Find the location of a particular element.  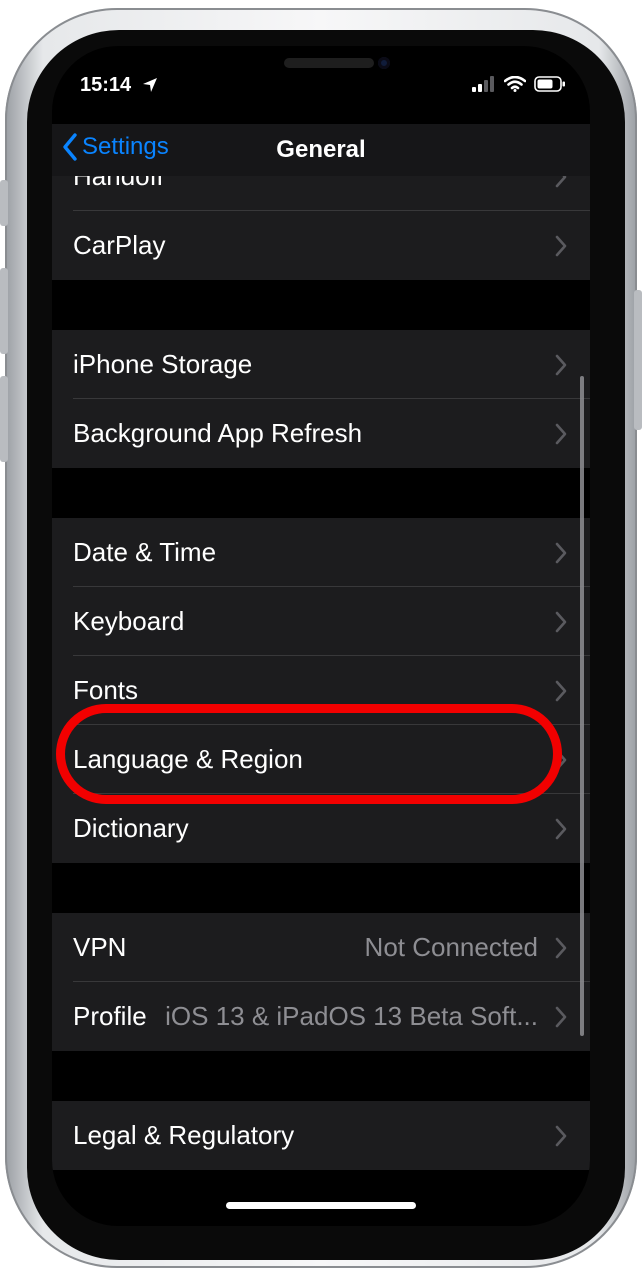

keyboard-highlight-annotation is located at coordinates (309, 754).